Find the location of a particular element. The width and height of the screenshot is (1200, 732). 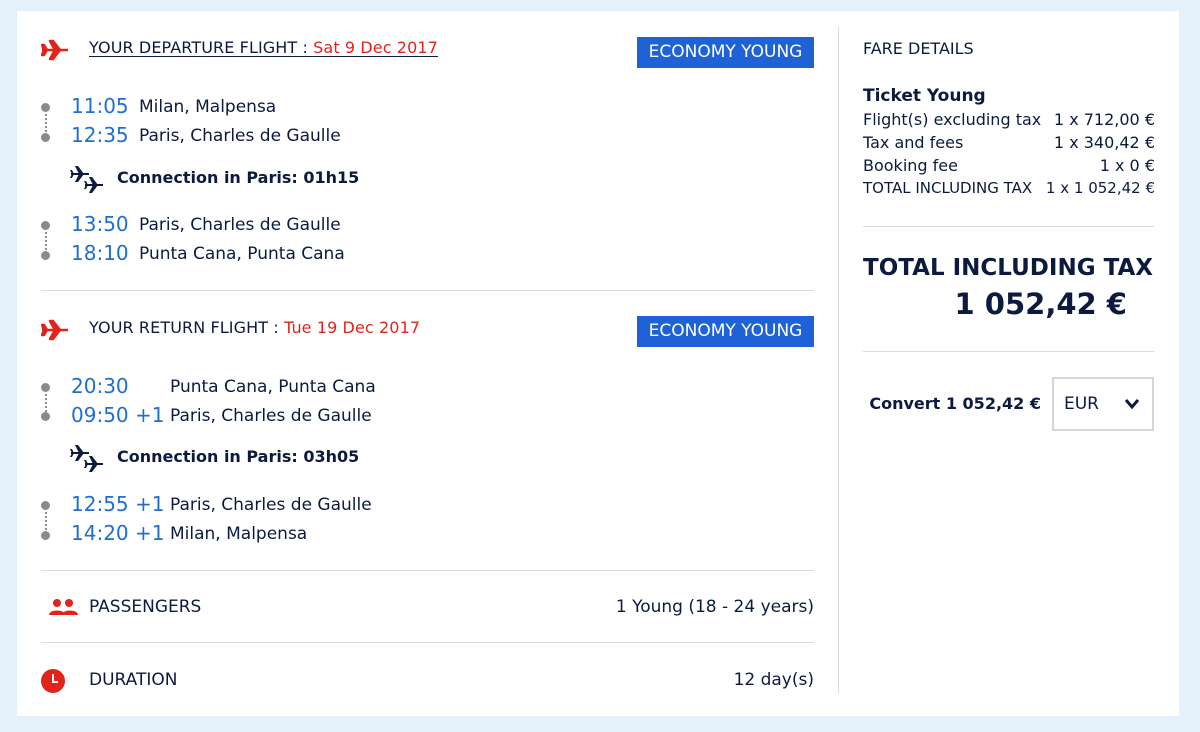

duration-value: 12 day(s) is located at coordinates (773, 680).